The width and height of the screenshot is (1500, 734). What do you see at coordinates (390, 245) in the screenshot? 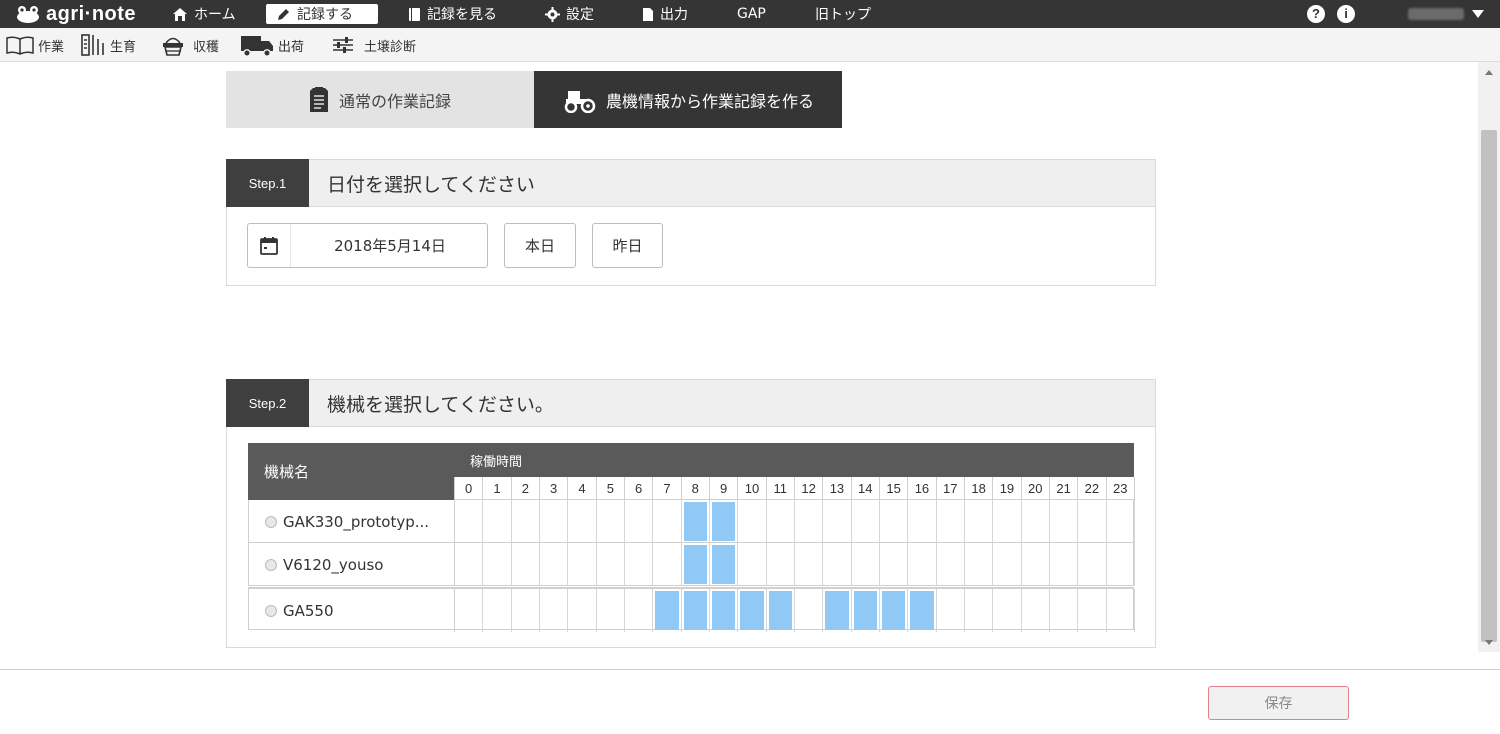
I see `date-value: 2018年5月14日` at bounding box center [390, 245].